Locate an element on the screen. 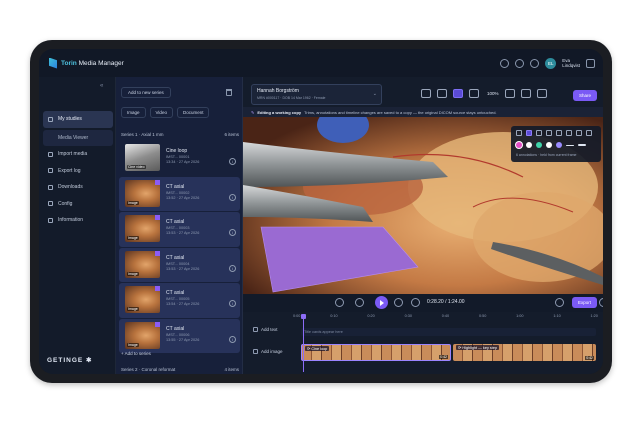 The width and height of the screenshot is (640, 427). sidebar-item-media-viewer: Media Viewer is located at coordinates (78, 137).